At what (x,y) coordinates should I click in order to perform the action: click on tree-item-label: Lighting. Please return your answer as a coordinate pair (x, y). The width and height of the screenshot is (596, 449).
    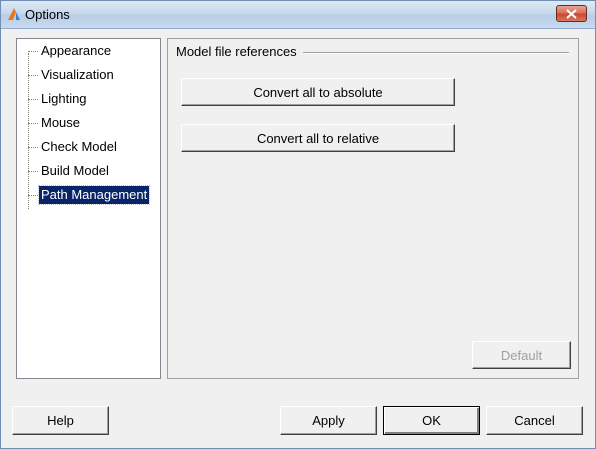
    Looking at the image, I should click on (64, 98).